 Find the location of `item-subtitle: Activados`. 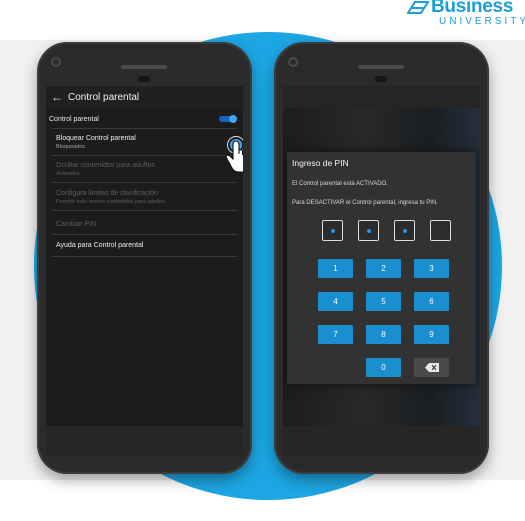

item-subtitle: Activados is located at coordinates (68, 174).